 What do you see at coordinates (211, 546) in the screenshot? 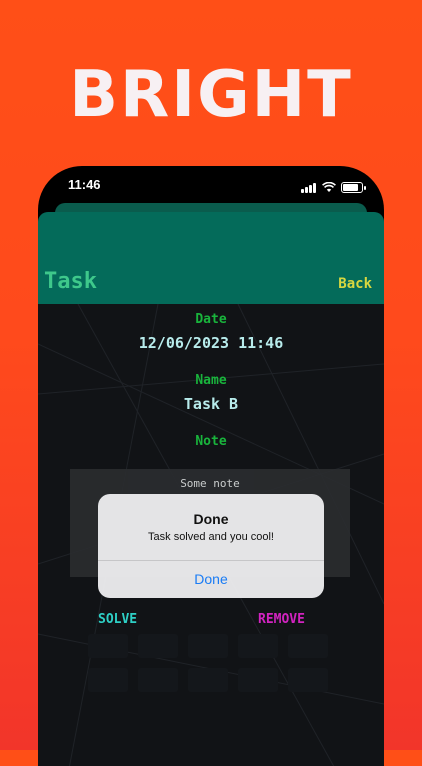
I see `done-alert: Done Task solved and you cool! Done` at bounding box center [211, 546].